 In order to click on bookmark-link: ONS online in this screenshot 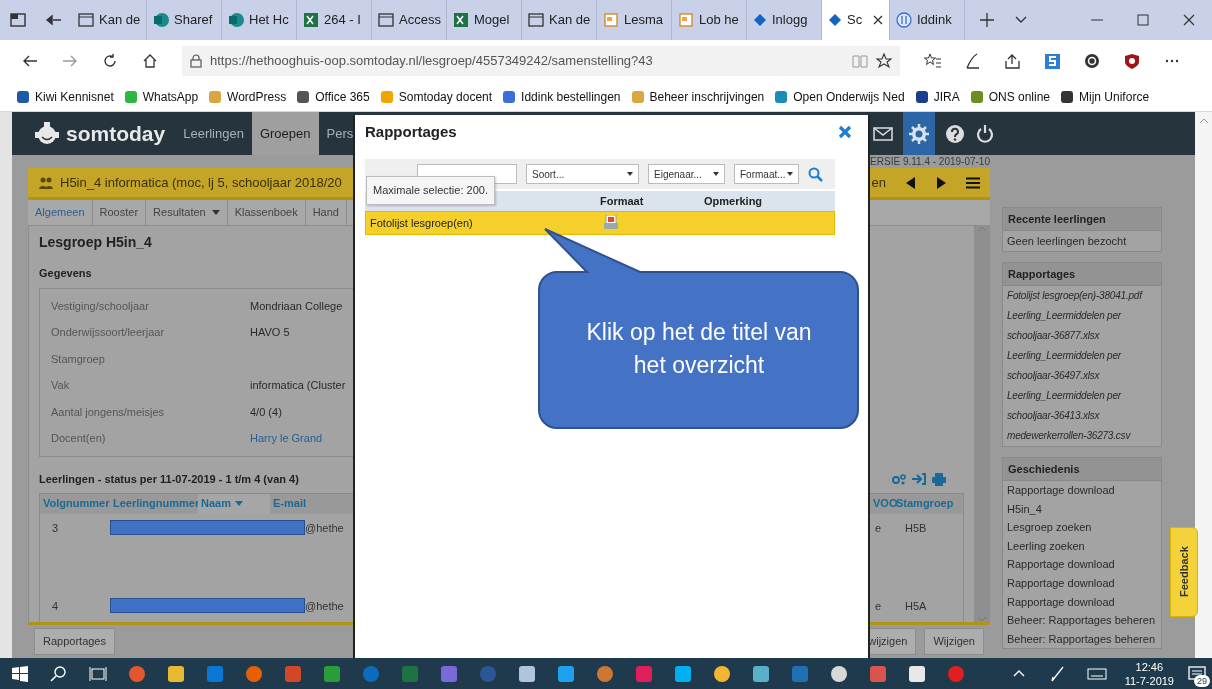, I will do `click(1010, 96)`.